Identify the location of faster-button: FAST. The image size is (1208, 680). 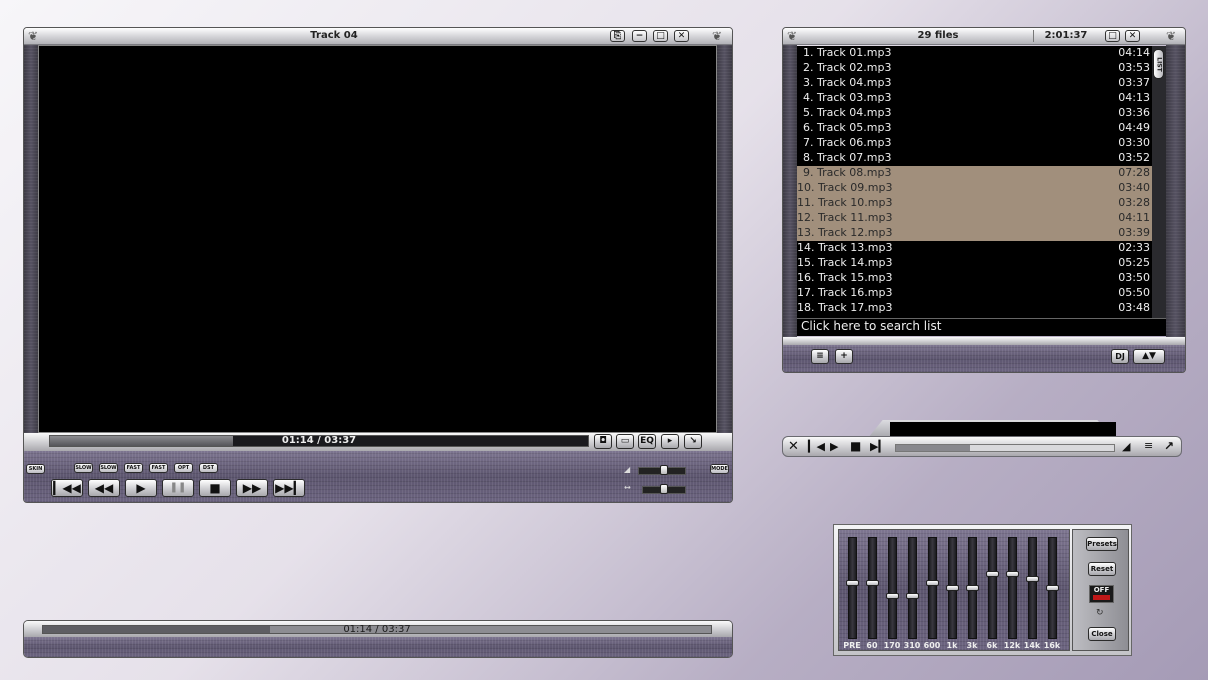
(158, 468).